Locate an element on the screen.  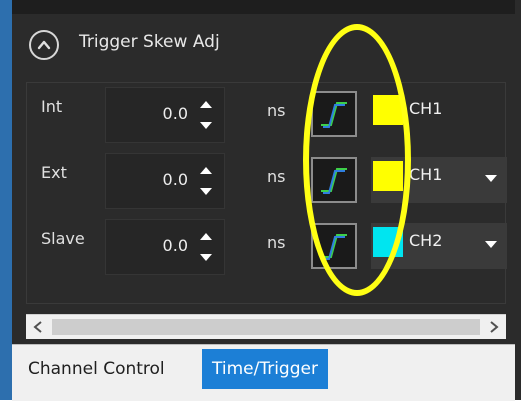
skew-row-slave: Slave 0.0 ns CH2 is located at coordinates (267, 247).